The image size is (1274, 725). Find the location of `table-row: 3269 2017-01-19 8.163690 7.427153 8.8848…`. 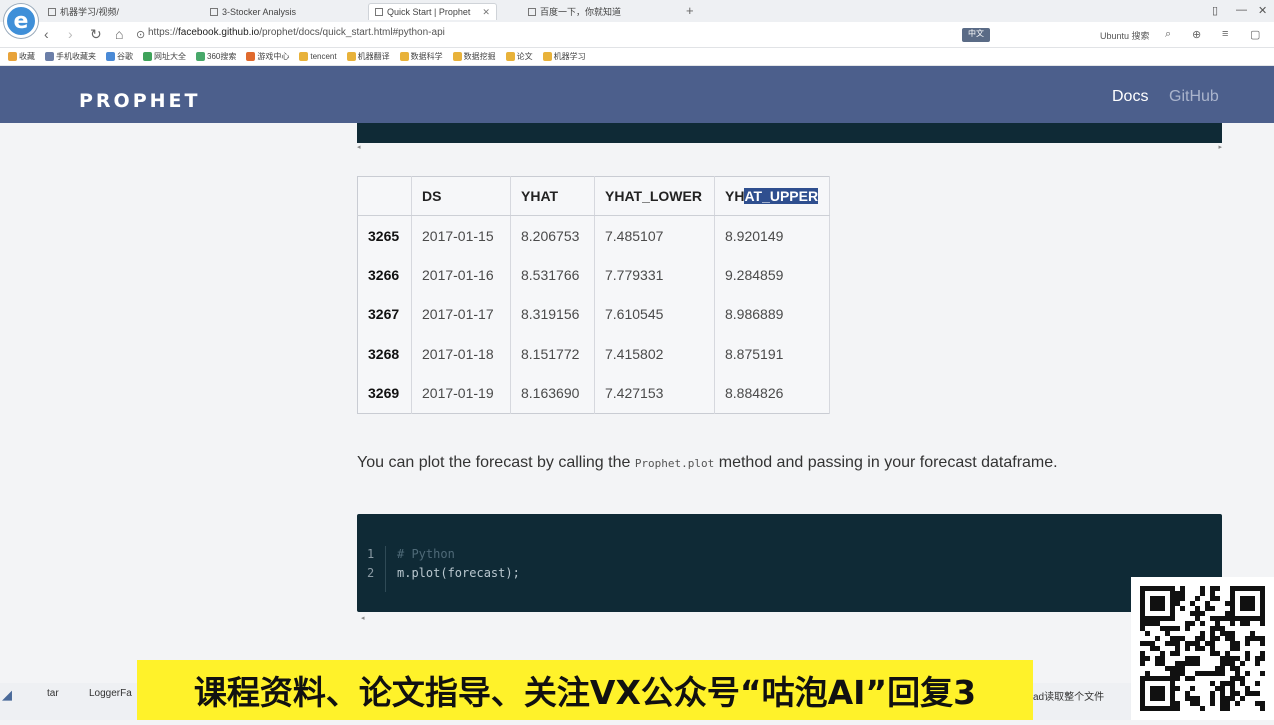

table-row: 3269 2017-01-19 8.163690 7.427153 8.8848… is located at coordinates (593, 393).